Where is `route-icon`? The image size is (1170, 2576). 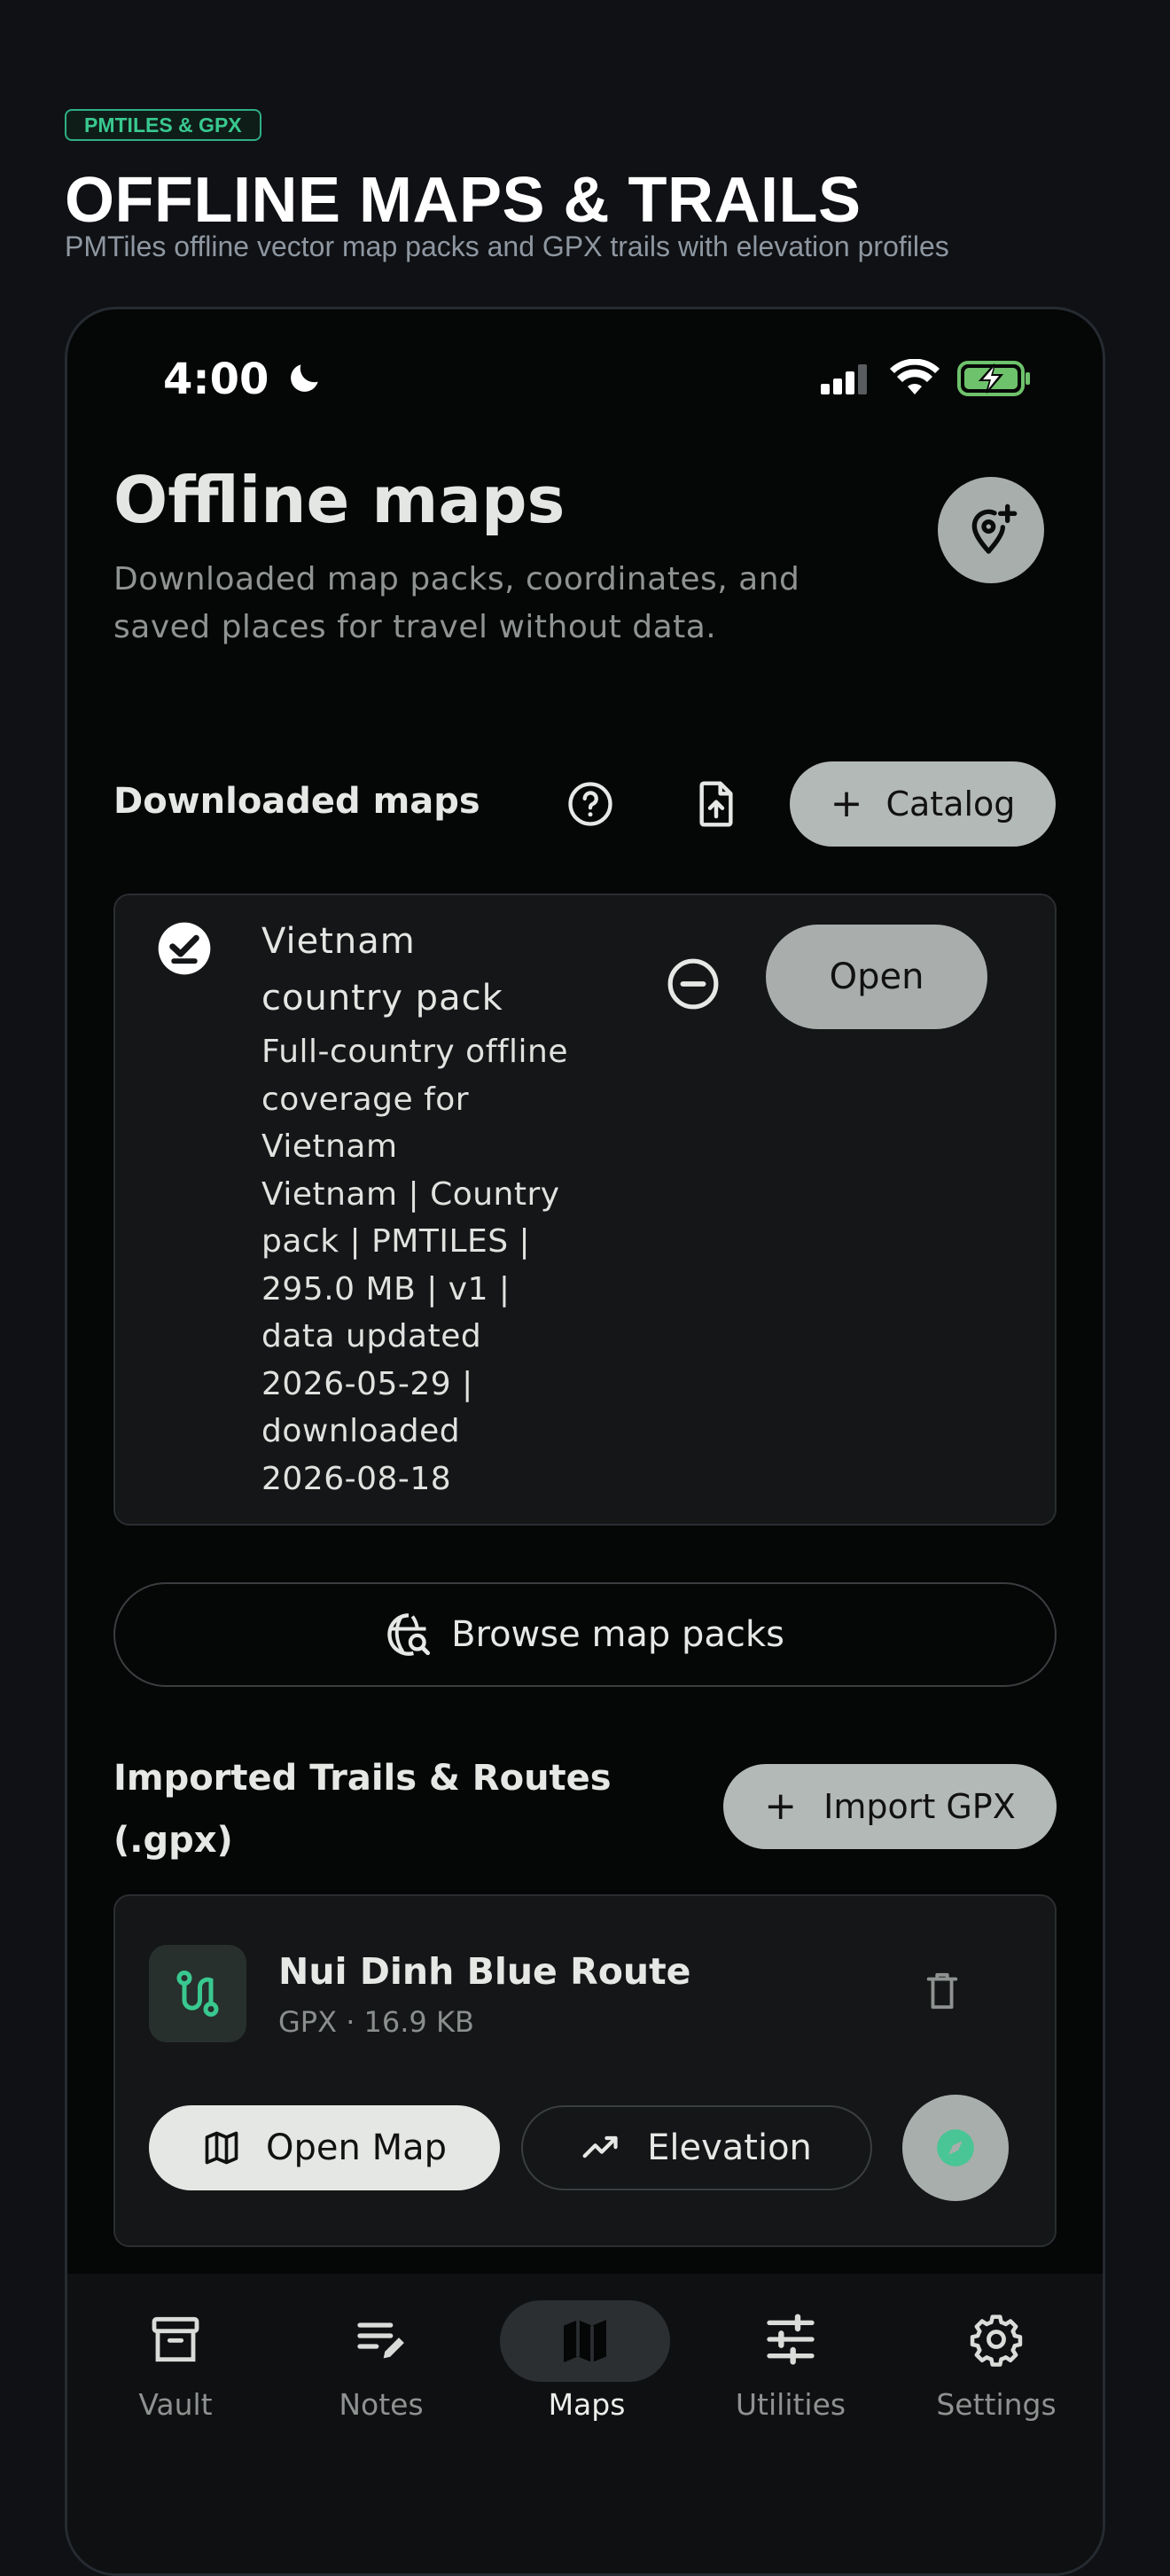 route-icon is located at coordinates (197, 1994).